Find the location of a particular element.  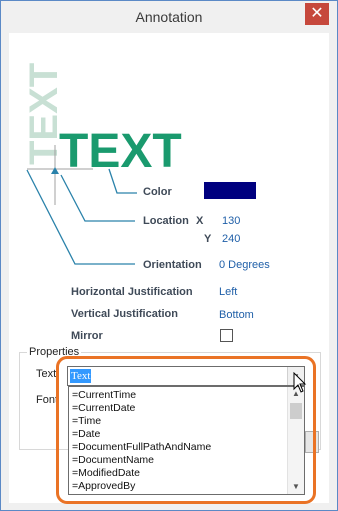

close-icon: ✕ is located at coordinates (317, 13).